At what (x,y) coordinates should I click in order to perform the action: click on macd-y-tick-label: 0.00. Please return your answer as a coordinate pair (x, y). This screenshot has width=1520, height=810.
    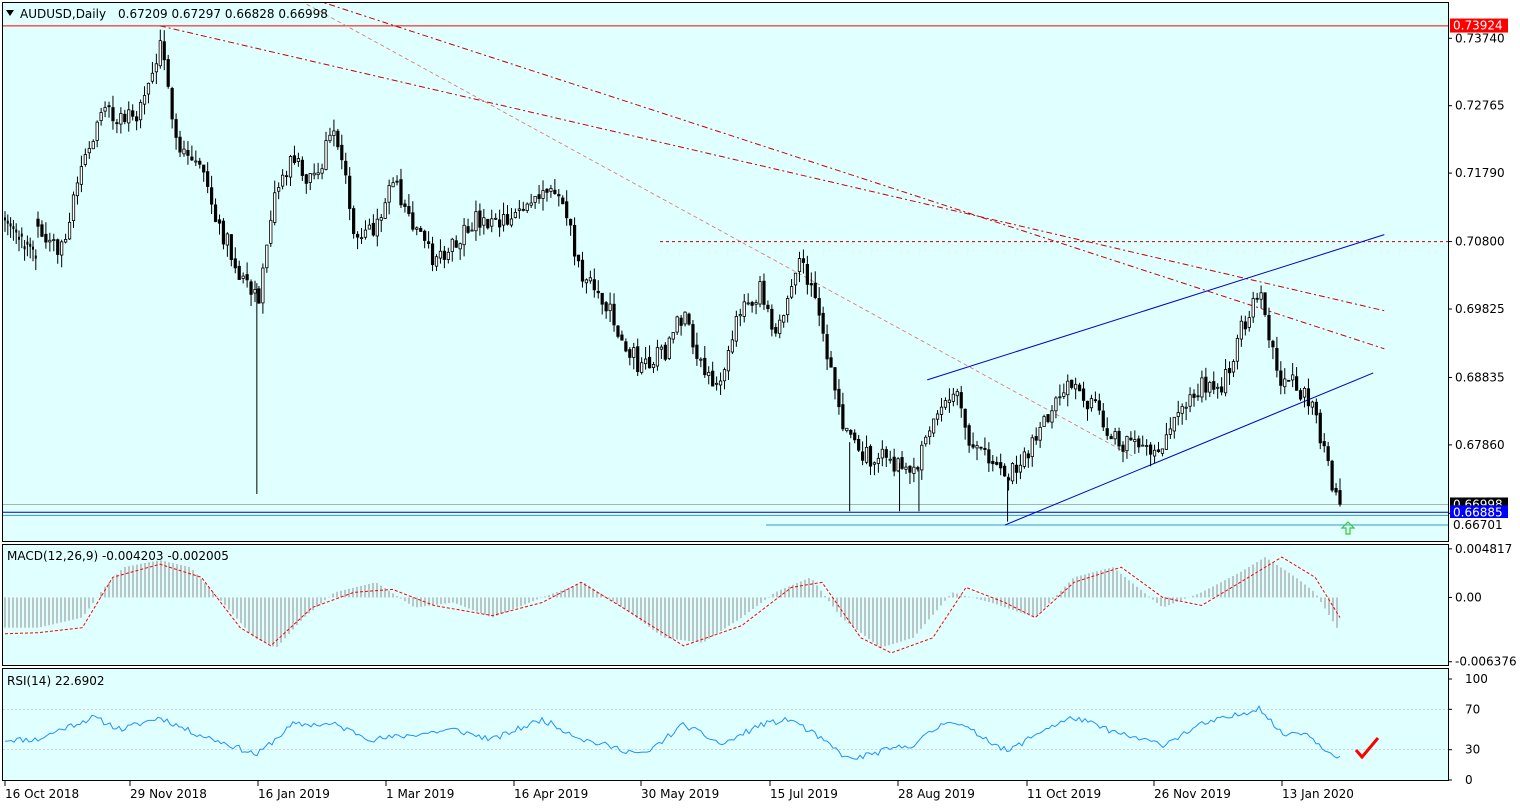
    Looking at the image, I should click on (1468, 597).